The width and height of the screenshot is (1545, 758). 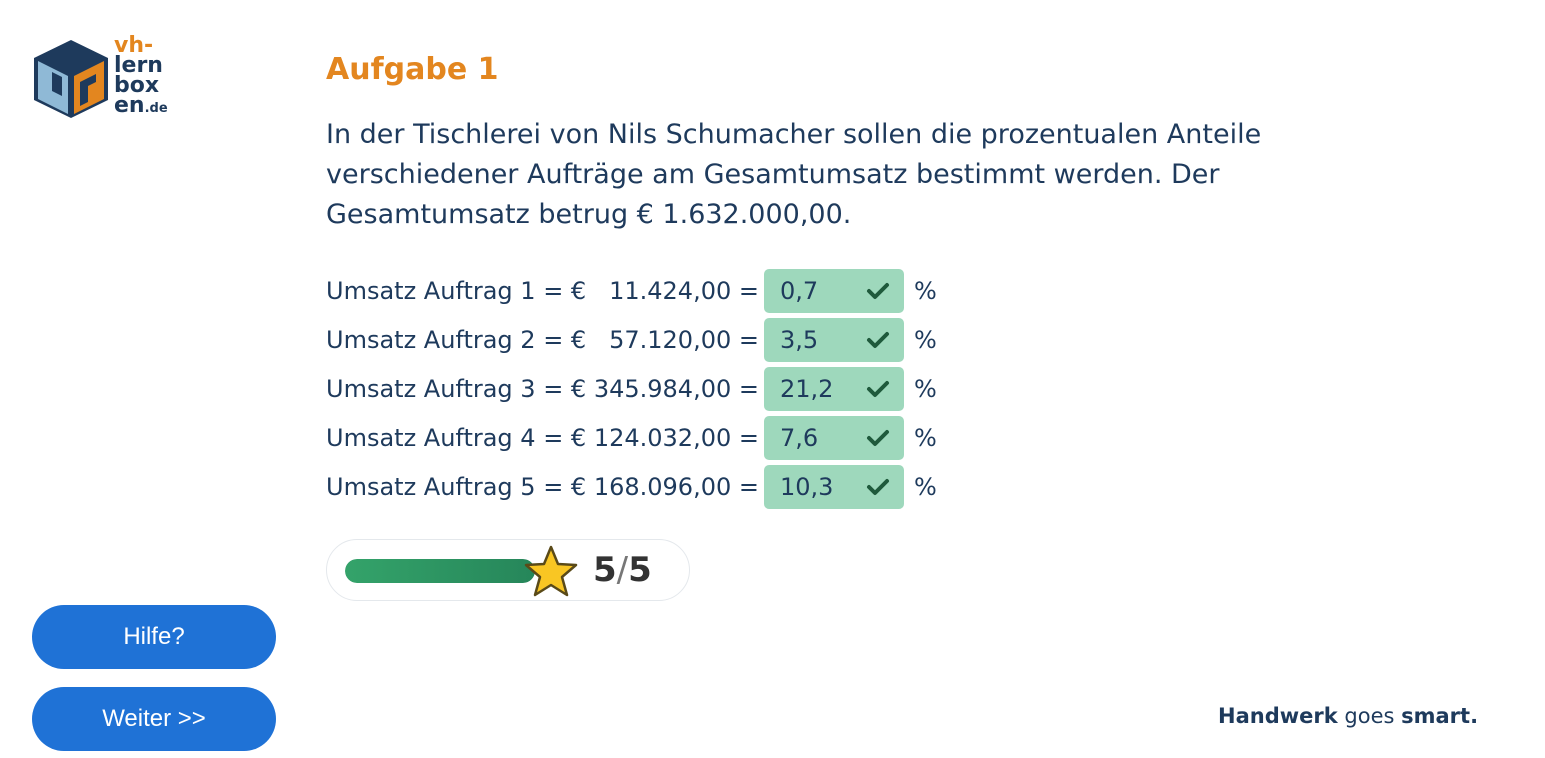 I want to click on next-button: Weiter >>, so click(x=154, y=719).